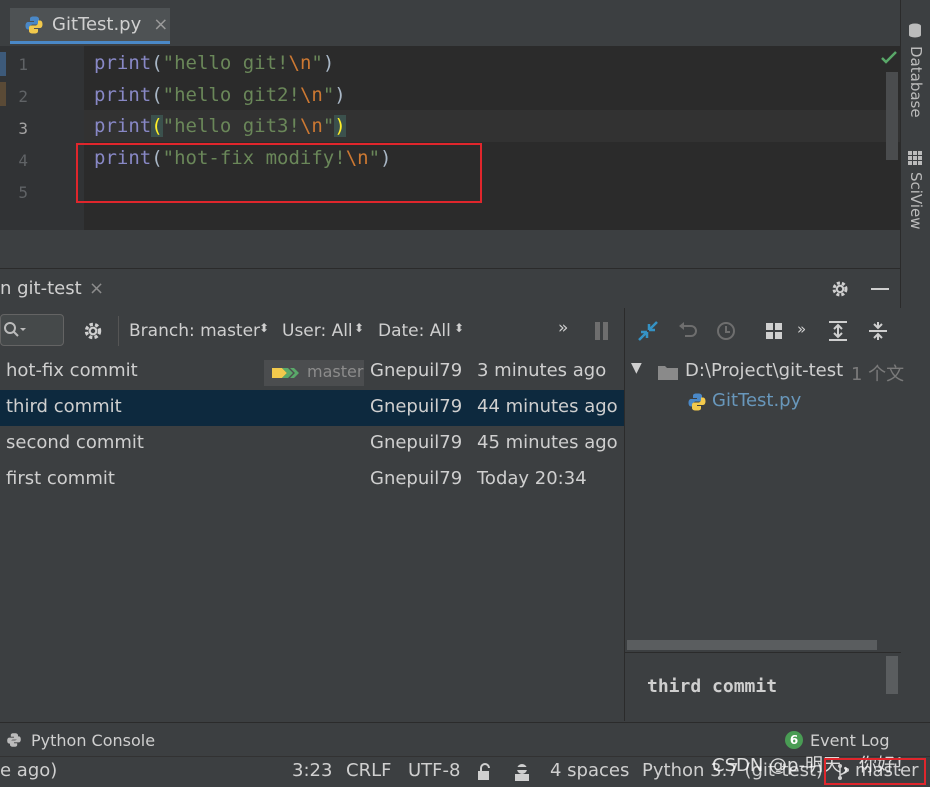 The image size is (930, 787). I want to click on more-icon: », so click(801, 329).